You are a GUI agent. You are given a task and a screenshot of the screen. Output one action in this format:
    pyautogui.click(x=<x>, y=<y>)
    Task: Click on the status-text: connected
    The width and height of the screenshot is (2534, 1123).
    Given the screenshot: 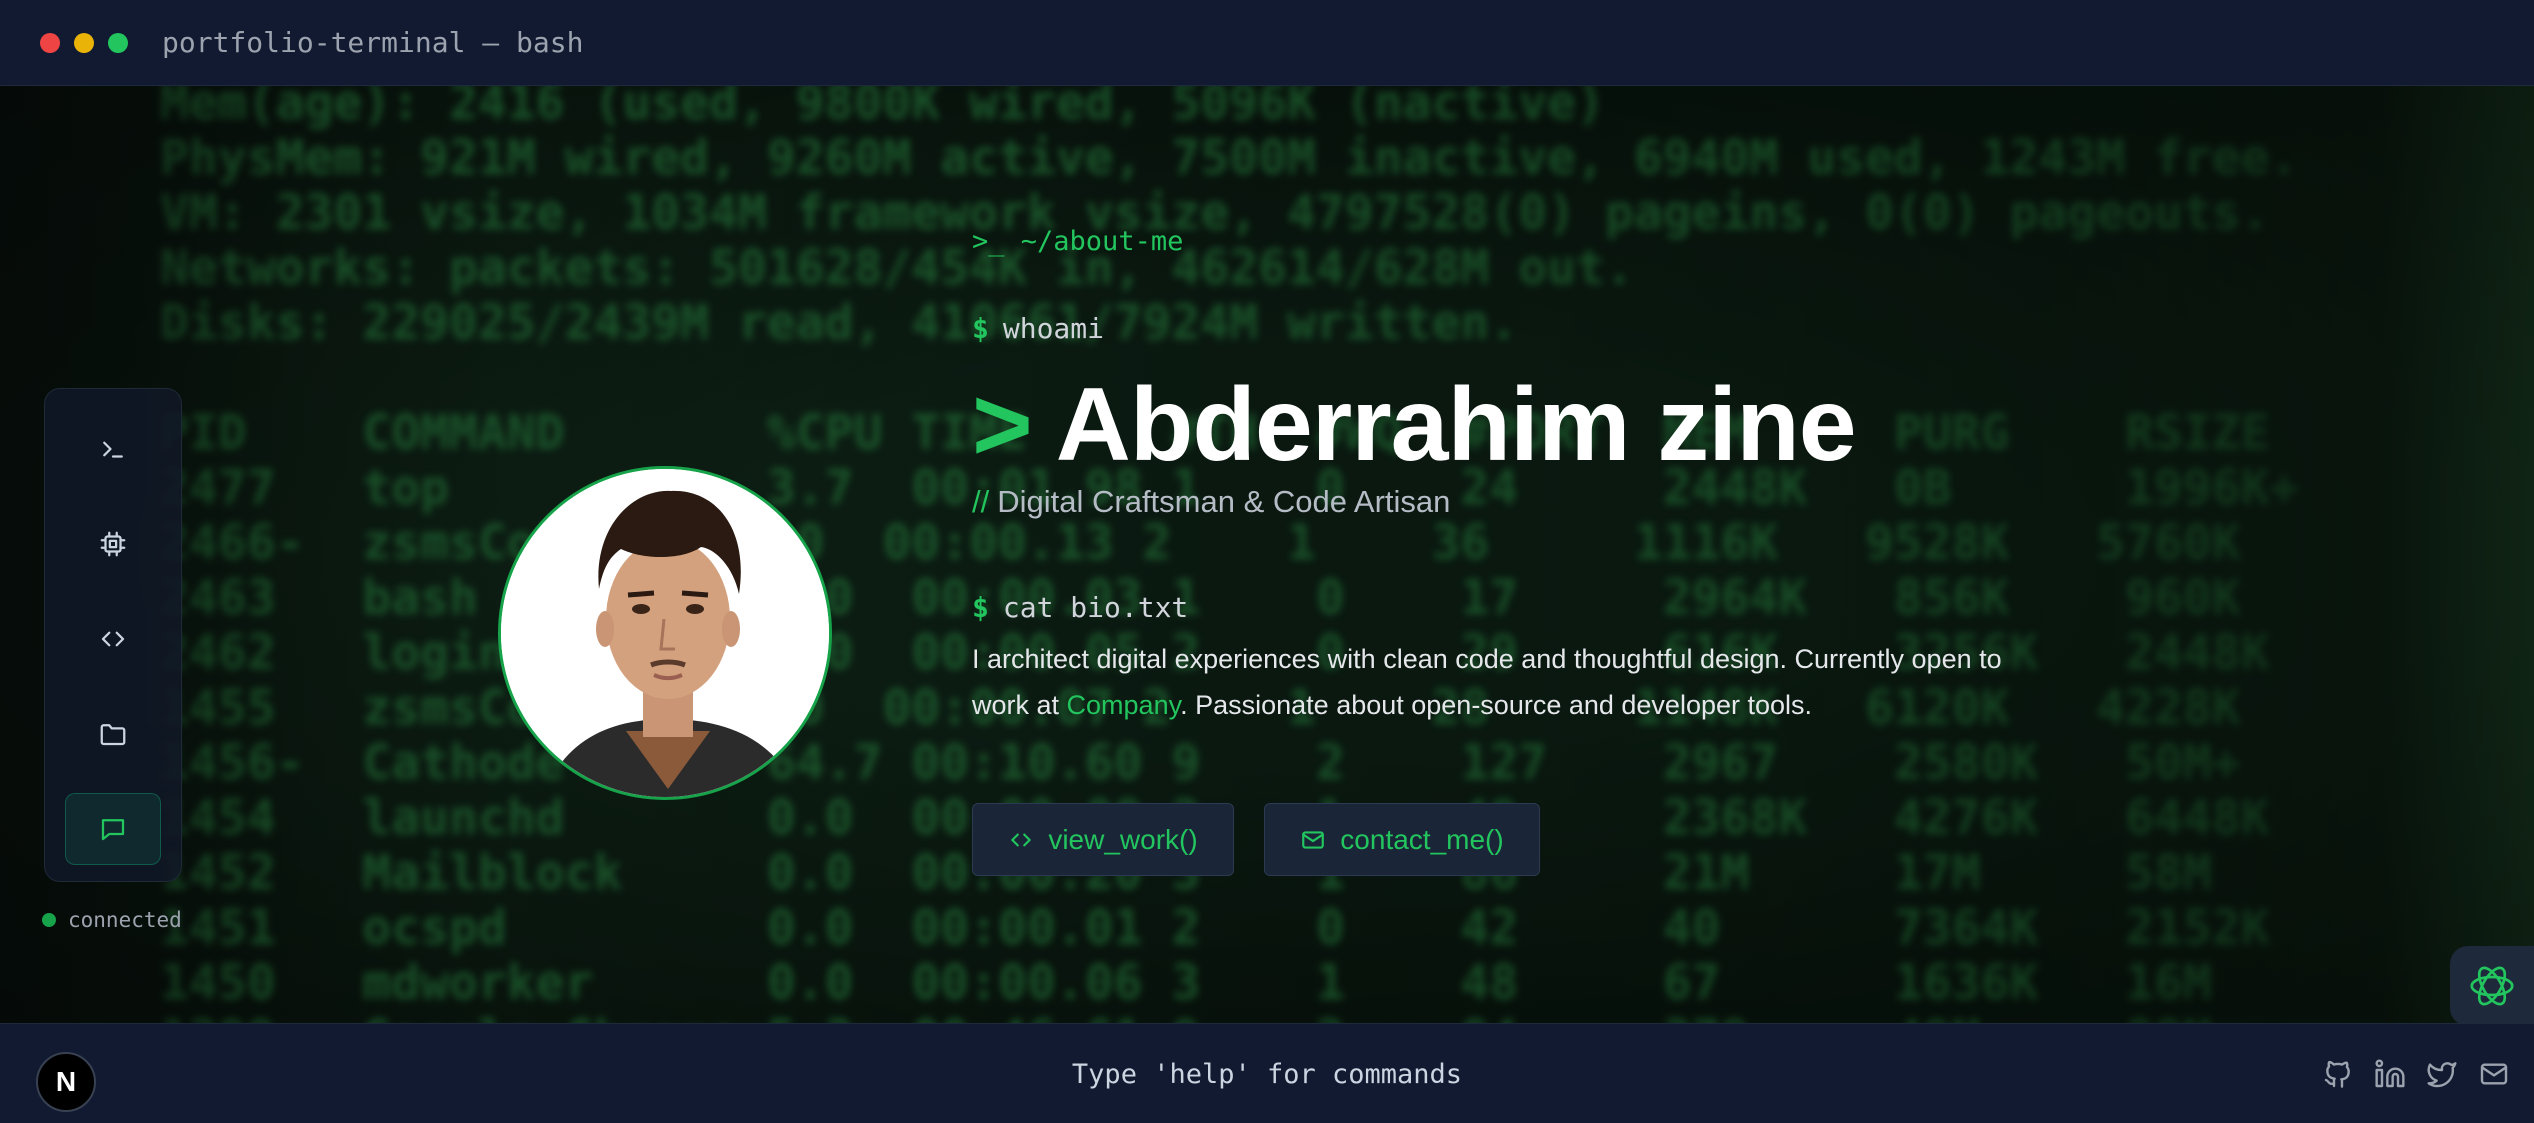 What is the action you would take?
    pyautogui.click(x=125, y=920)
    